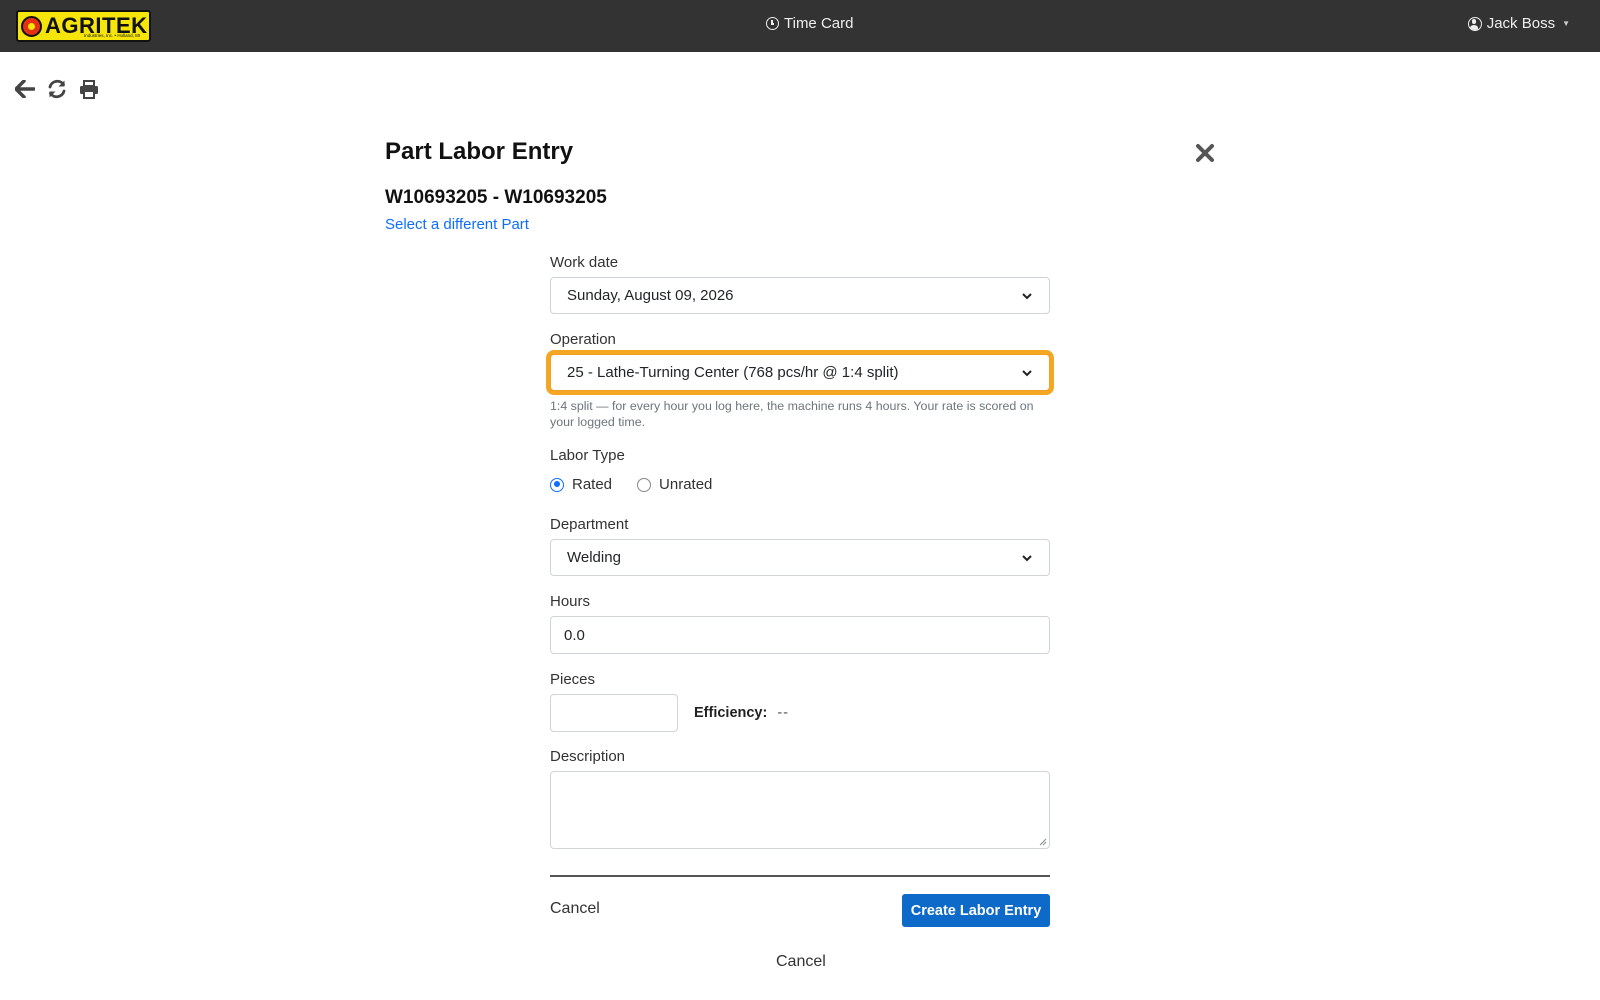 This screenshot has height=1000, width=1600. Describe the element at coordinates (594, 557) in the screenshot. I see `department-value: Welding` at that location.